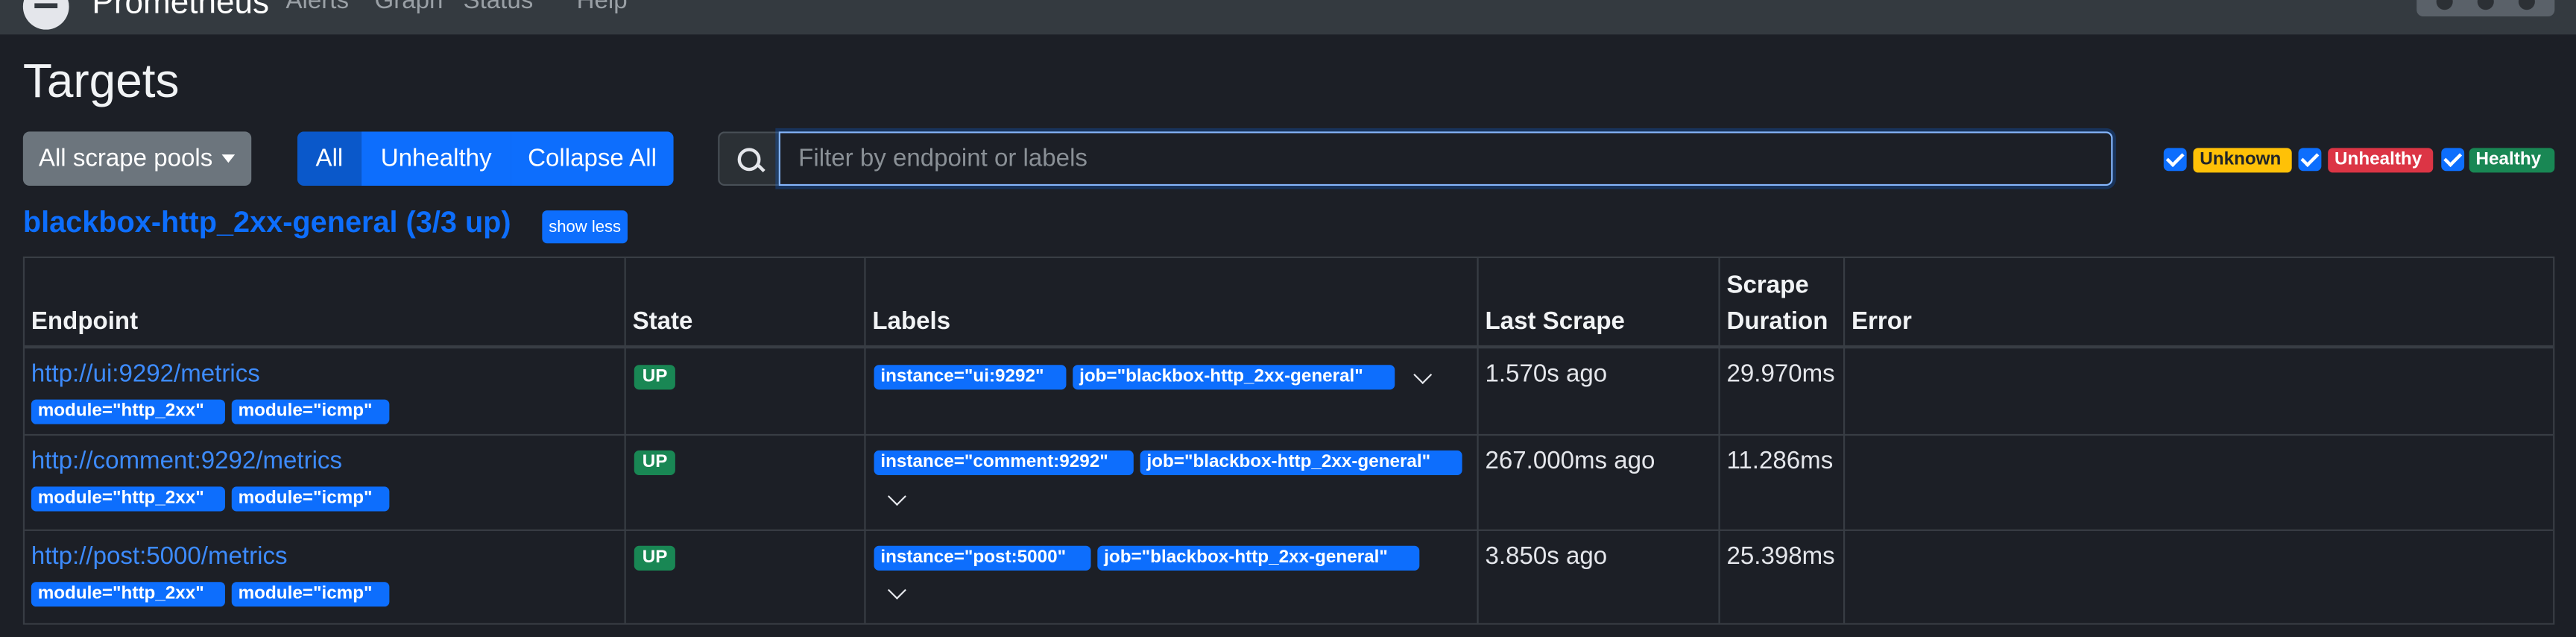  What do you see at coordinates (409, 7) in the screenshot?
I see `nav-graph: Graph` at bounding box center [409, 7].